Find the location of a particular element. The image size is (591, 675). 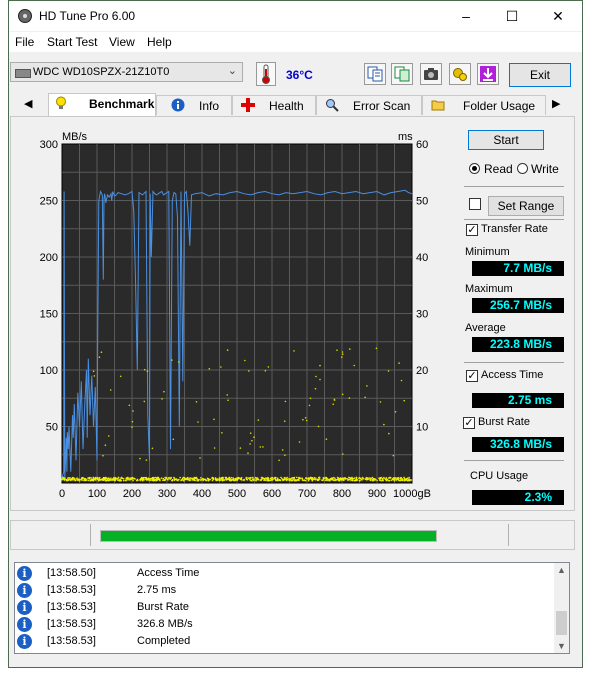

log-time: [13:58.53] is located at coordinates (71, 607).